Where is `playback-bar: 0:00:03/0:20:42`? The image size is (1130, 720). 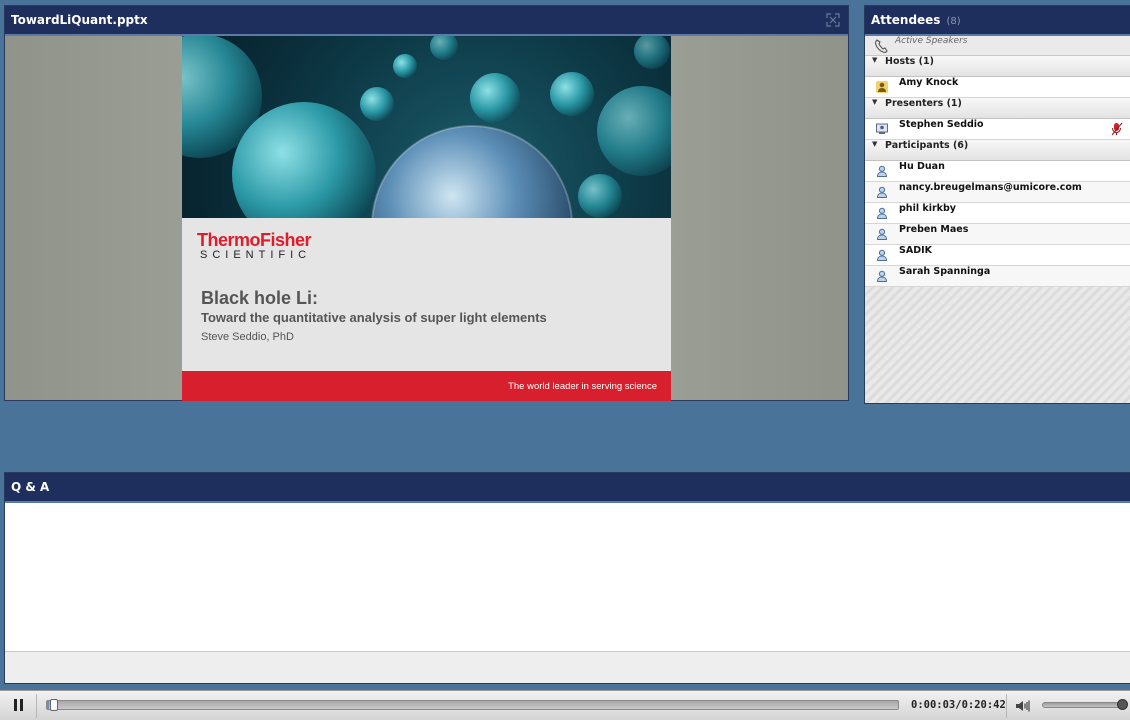
playback-bar: 0:00:03/0:20:42 is located at coordinates (565, 705).